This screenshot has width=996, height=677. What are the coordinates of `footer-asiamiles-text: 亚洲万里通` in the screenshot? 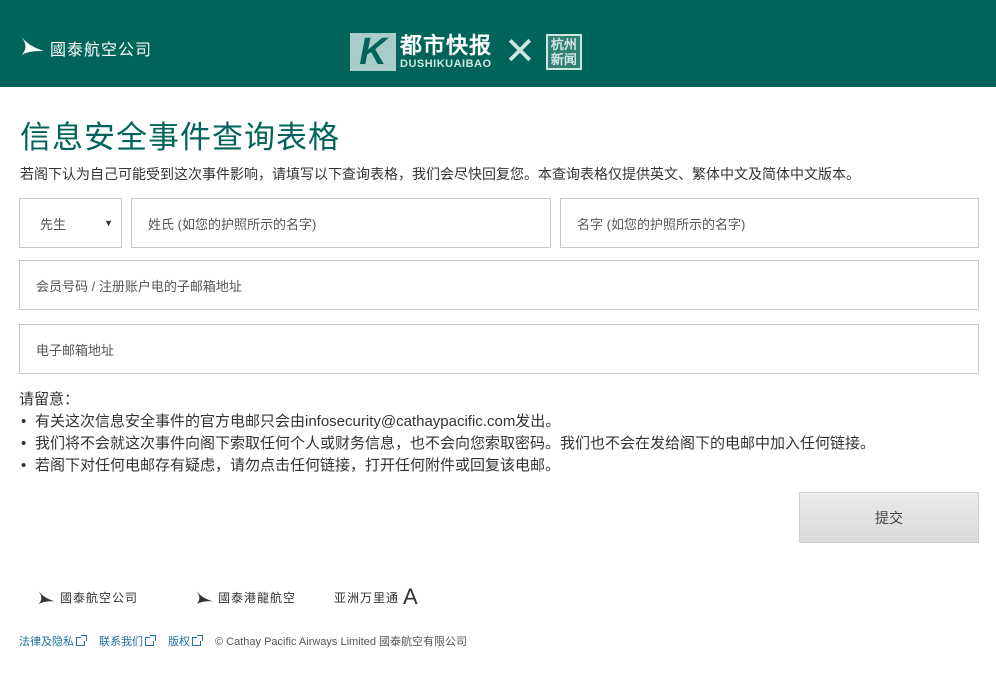 It's located at (367, 597).